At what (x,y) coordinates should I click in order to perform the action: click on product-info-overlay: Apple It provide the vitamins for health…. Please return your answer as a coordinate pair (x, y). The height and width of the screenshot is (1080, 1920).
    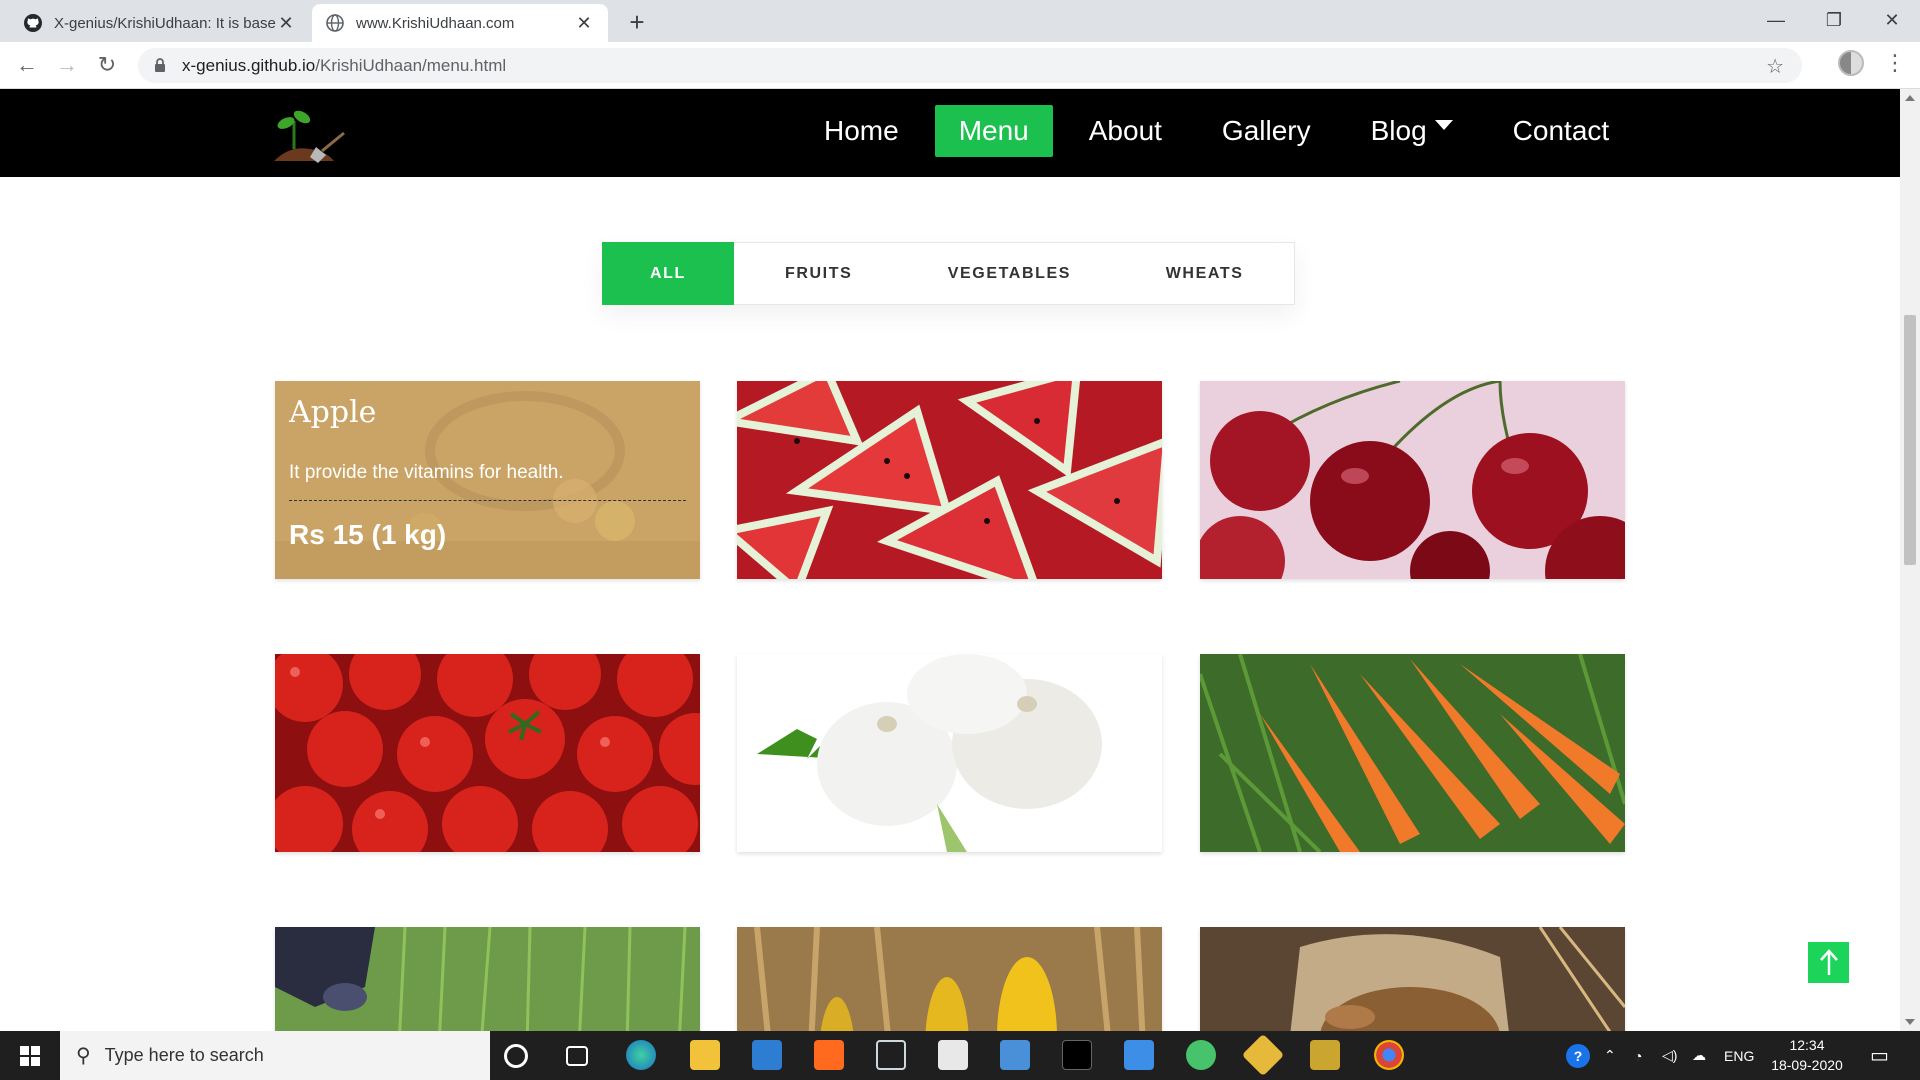
    Looking at the image, I should click on (487, 480).